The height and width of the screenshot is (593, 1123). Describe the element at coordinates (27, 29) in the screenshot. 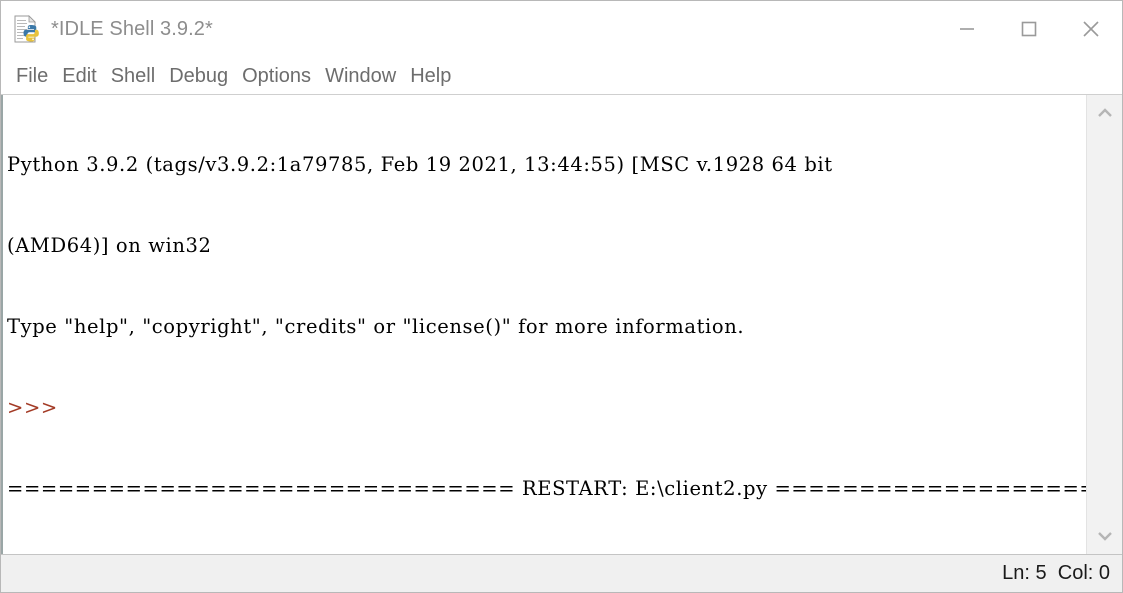

I see `python-file-icon` at that location.